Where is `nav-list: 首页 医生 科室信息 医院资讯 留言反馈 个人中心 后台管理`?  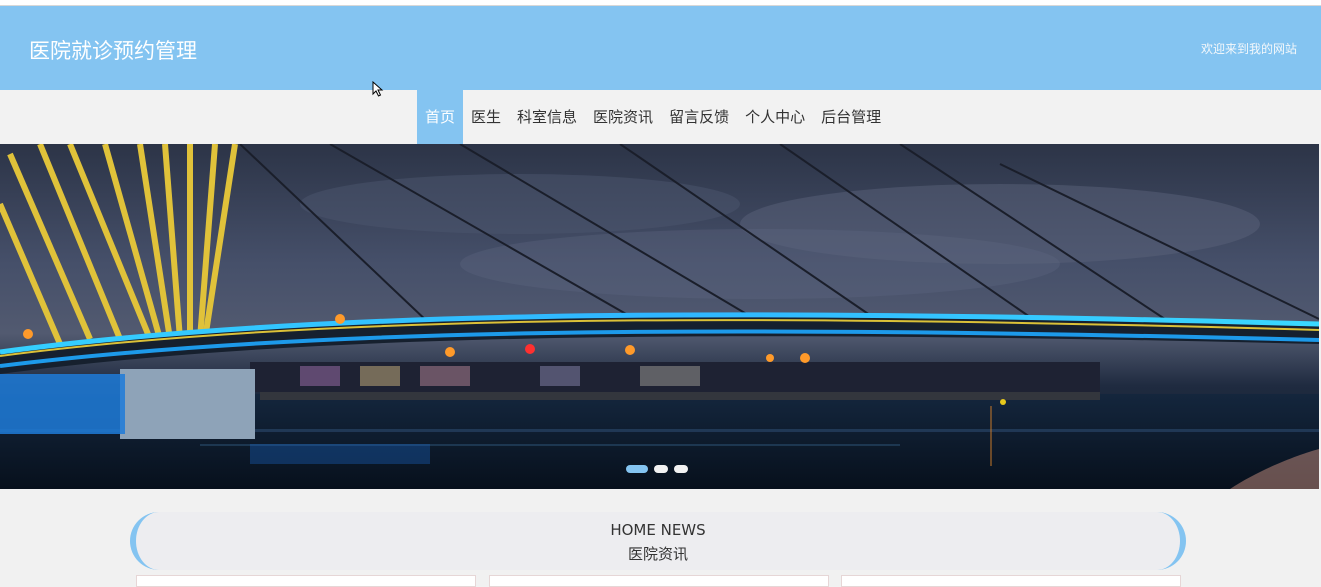 nav-list: 首页 医生 科室信息 医院资讯 留言反馈 个人中心 后台管理 is located at coordinates (653, 117).